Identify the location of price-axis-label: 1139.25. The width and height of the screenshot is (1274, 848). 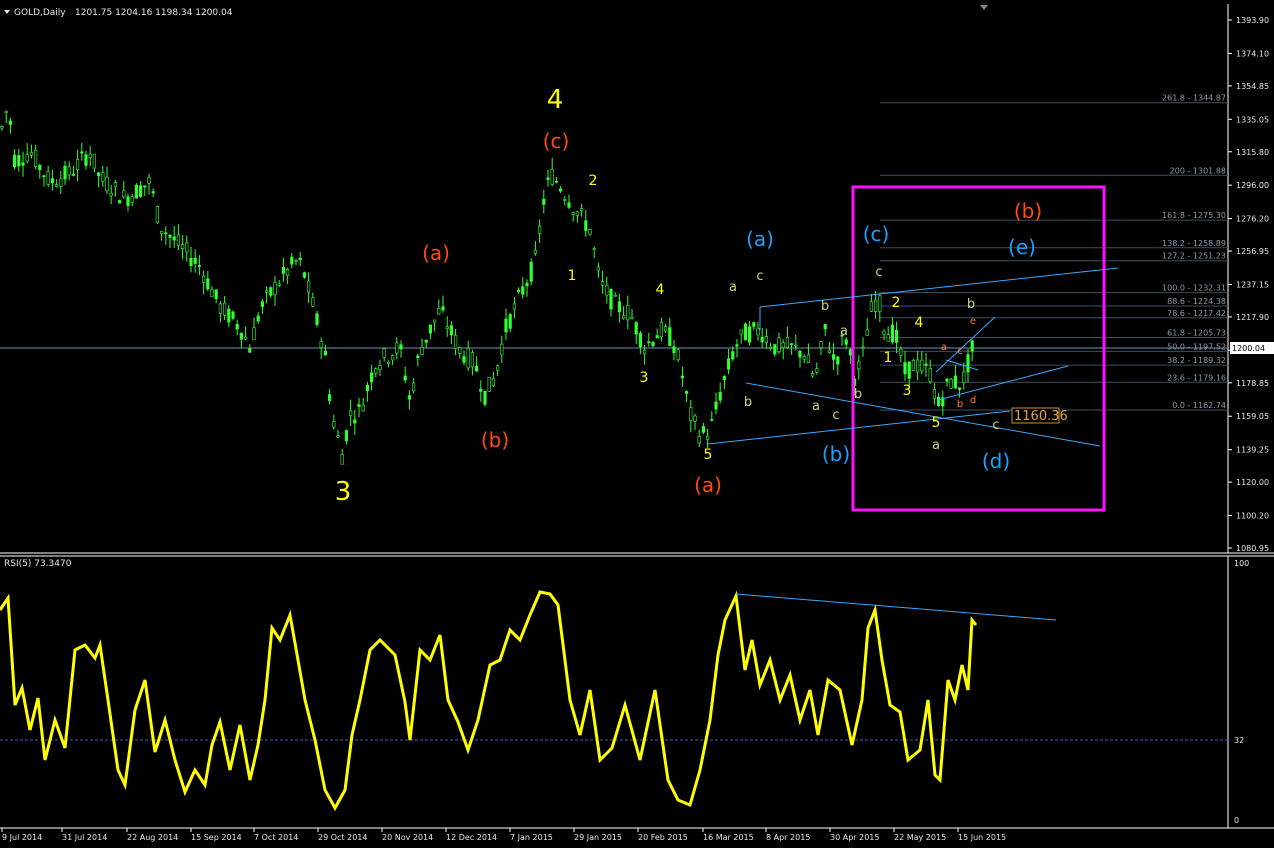
(1252, 450).